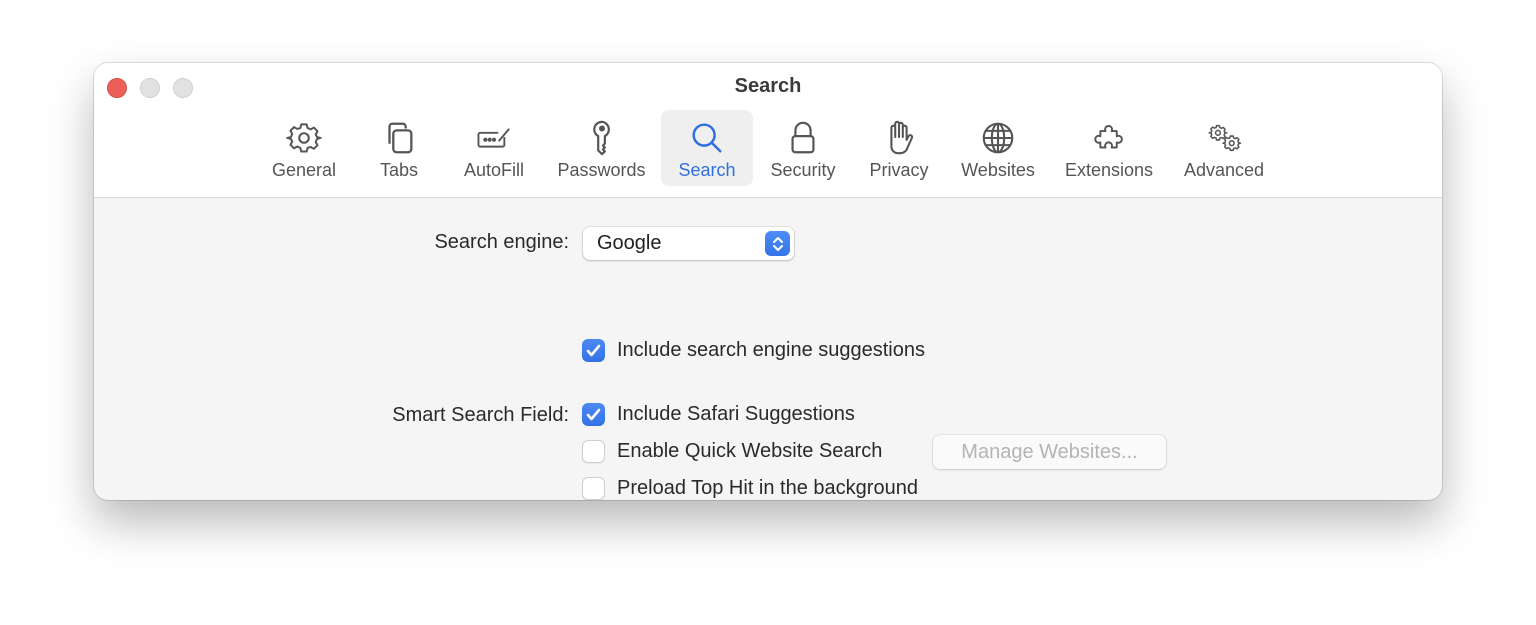 Image resolution: width=1536 pixels, height=625 pixels. What do you see at coordinates (602, 138) in the screenshot?
I see `key-icon` at bounding box center [602, 138].